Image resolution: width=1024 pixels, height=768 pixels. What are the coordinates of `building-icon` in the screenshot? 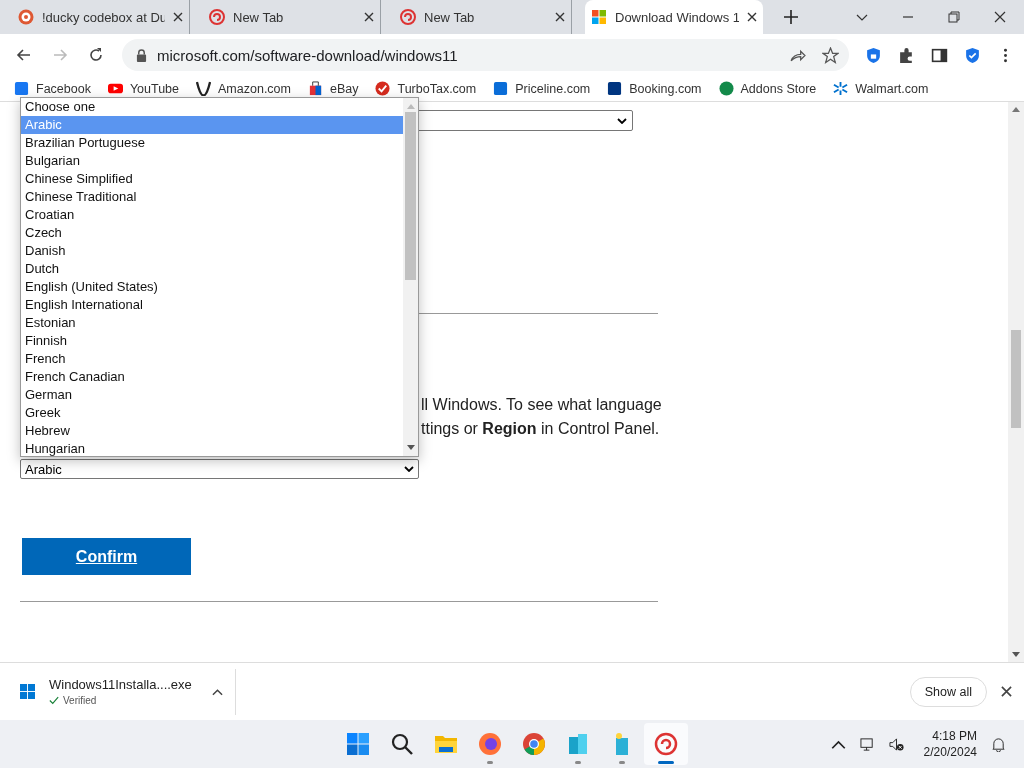 It's located at (578, 744).